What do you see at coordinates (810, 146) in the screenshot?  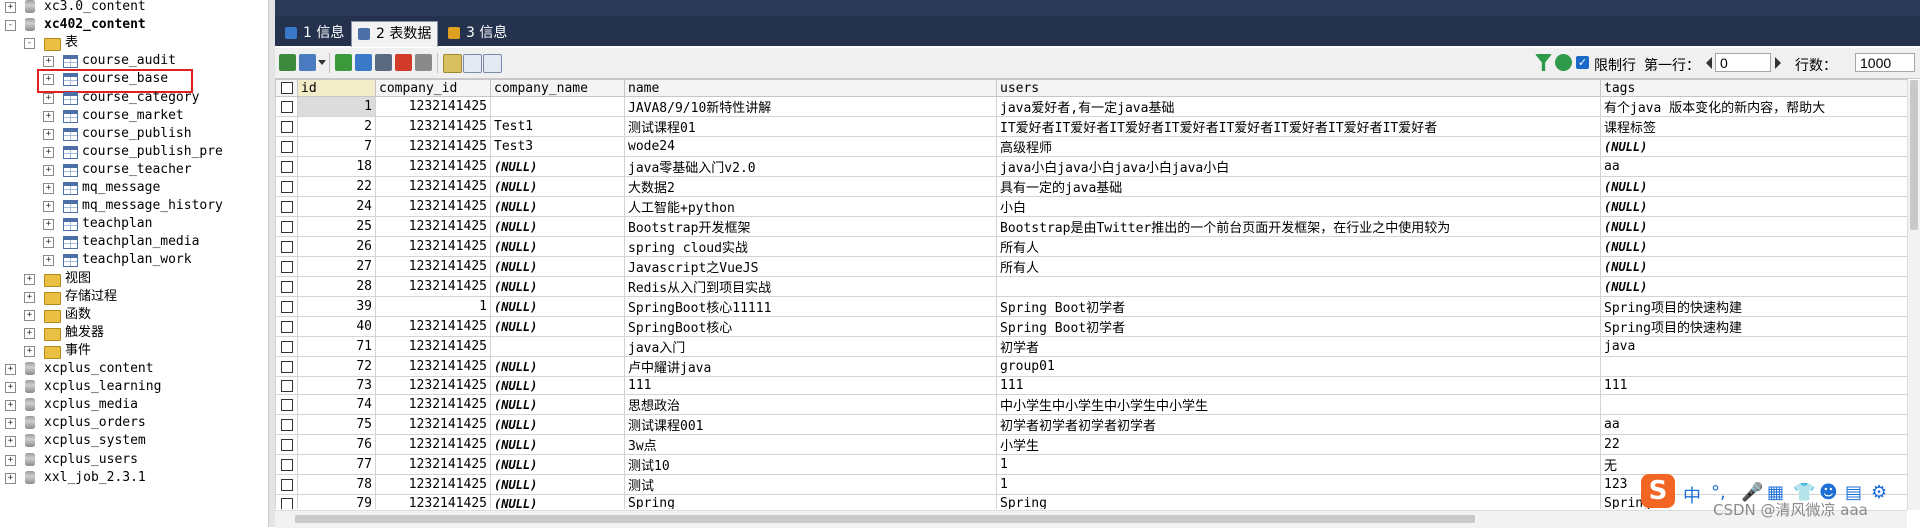 I see `cell-name: wode24` at bounding box center [810, 146].